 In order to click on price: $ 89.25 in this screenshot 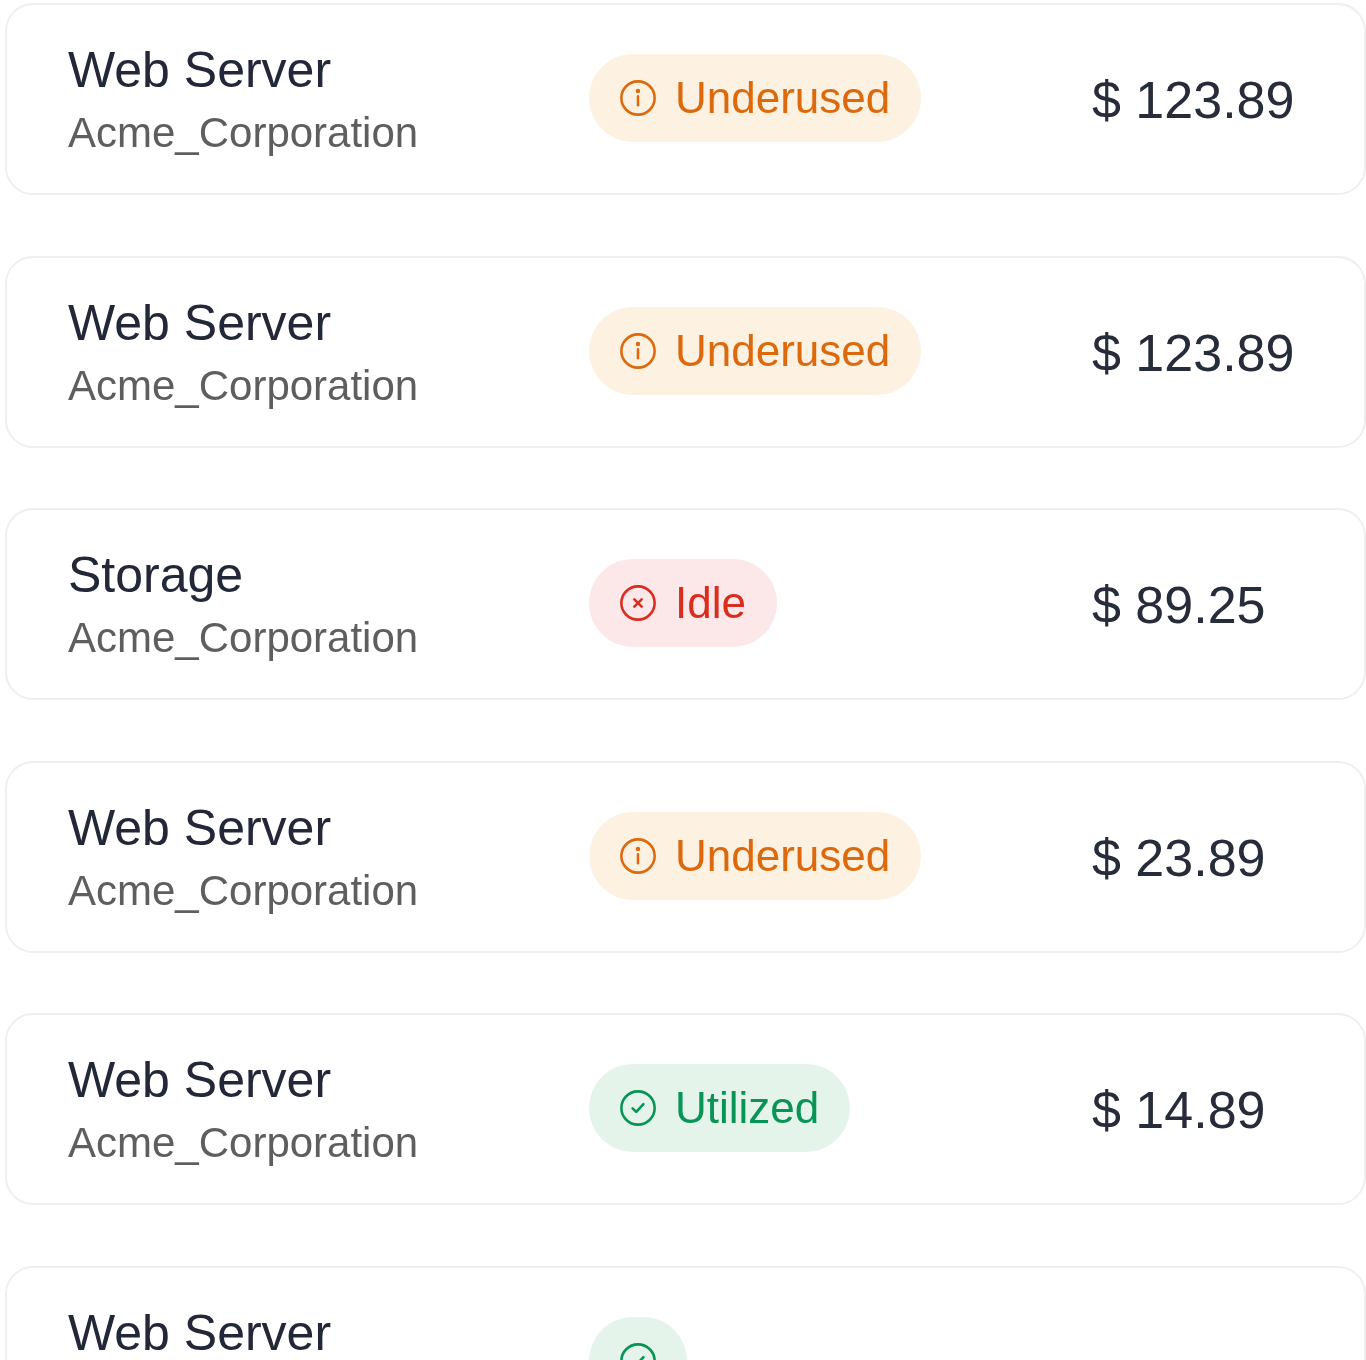, I will do `click(1179, 605)`.